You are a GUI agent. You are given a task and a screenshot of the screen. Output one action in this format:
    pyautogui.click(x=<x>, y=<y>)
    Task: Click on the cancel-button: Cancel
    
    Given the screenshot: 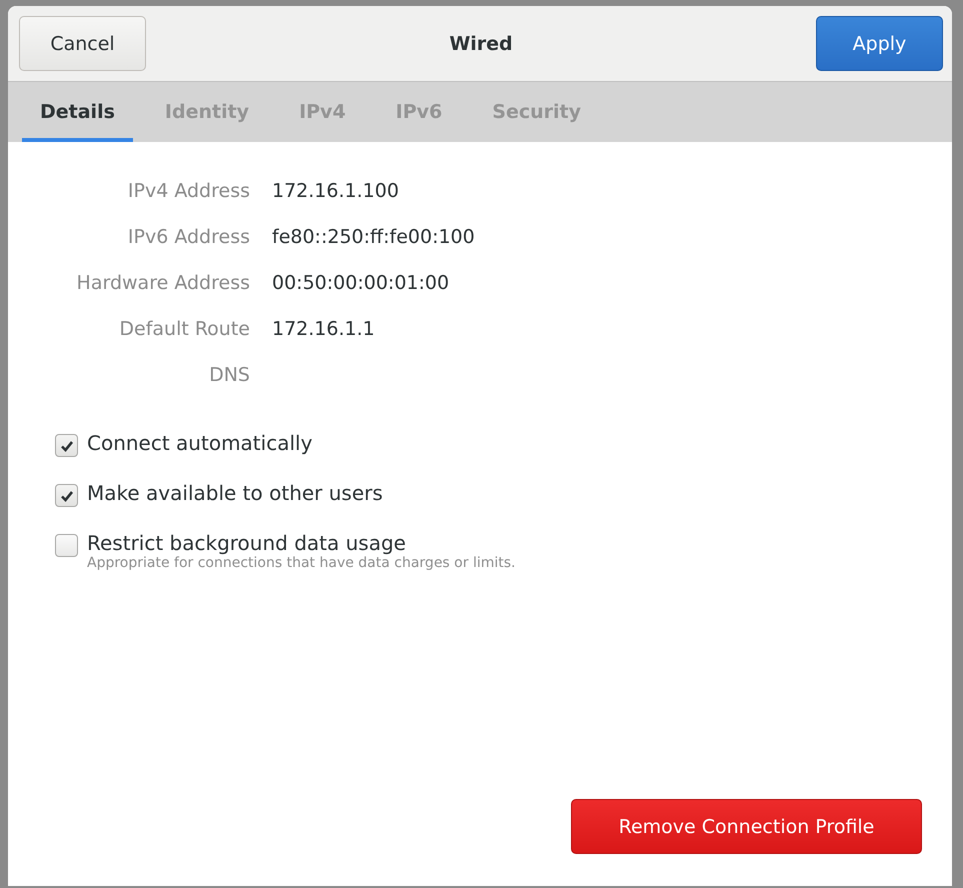 What is the action you would take?
    pyautogui.click(x=82, y=43)
    